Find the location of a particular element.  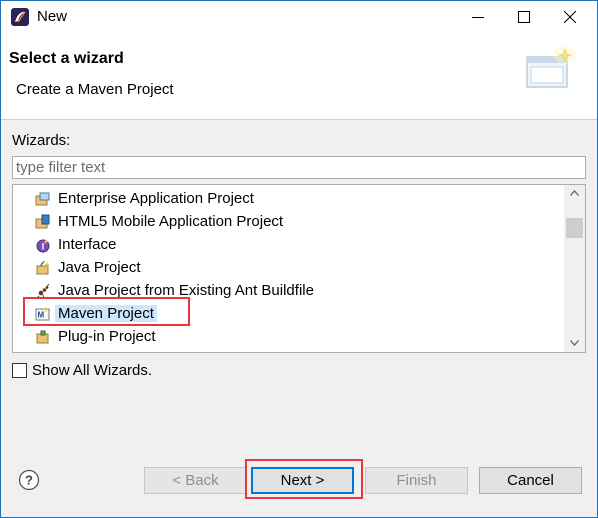

chevron-up-icon is located at coordinates (574, 193).